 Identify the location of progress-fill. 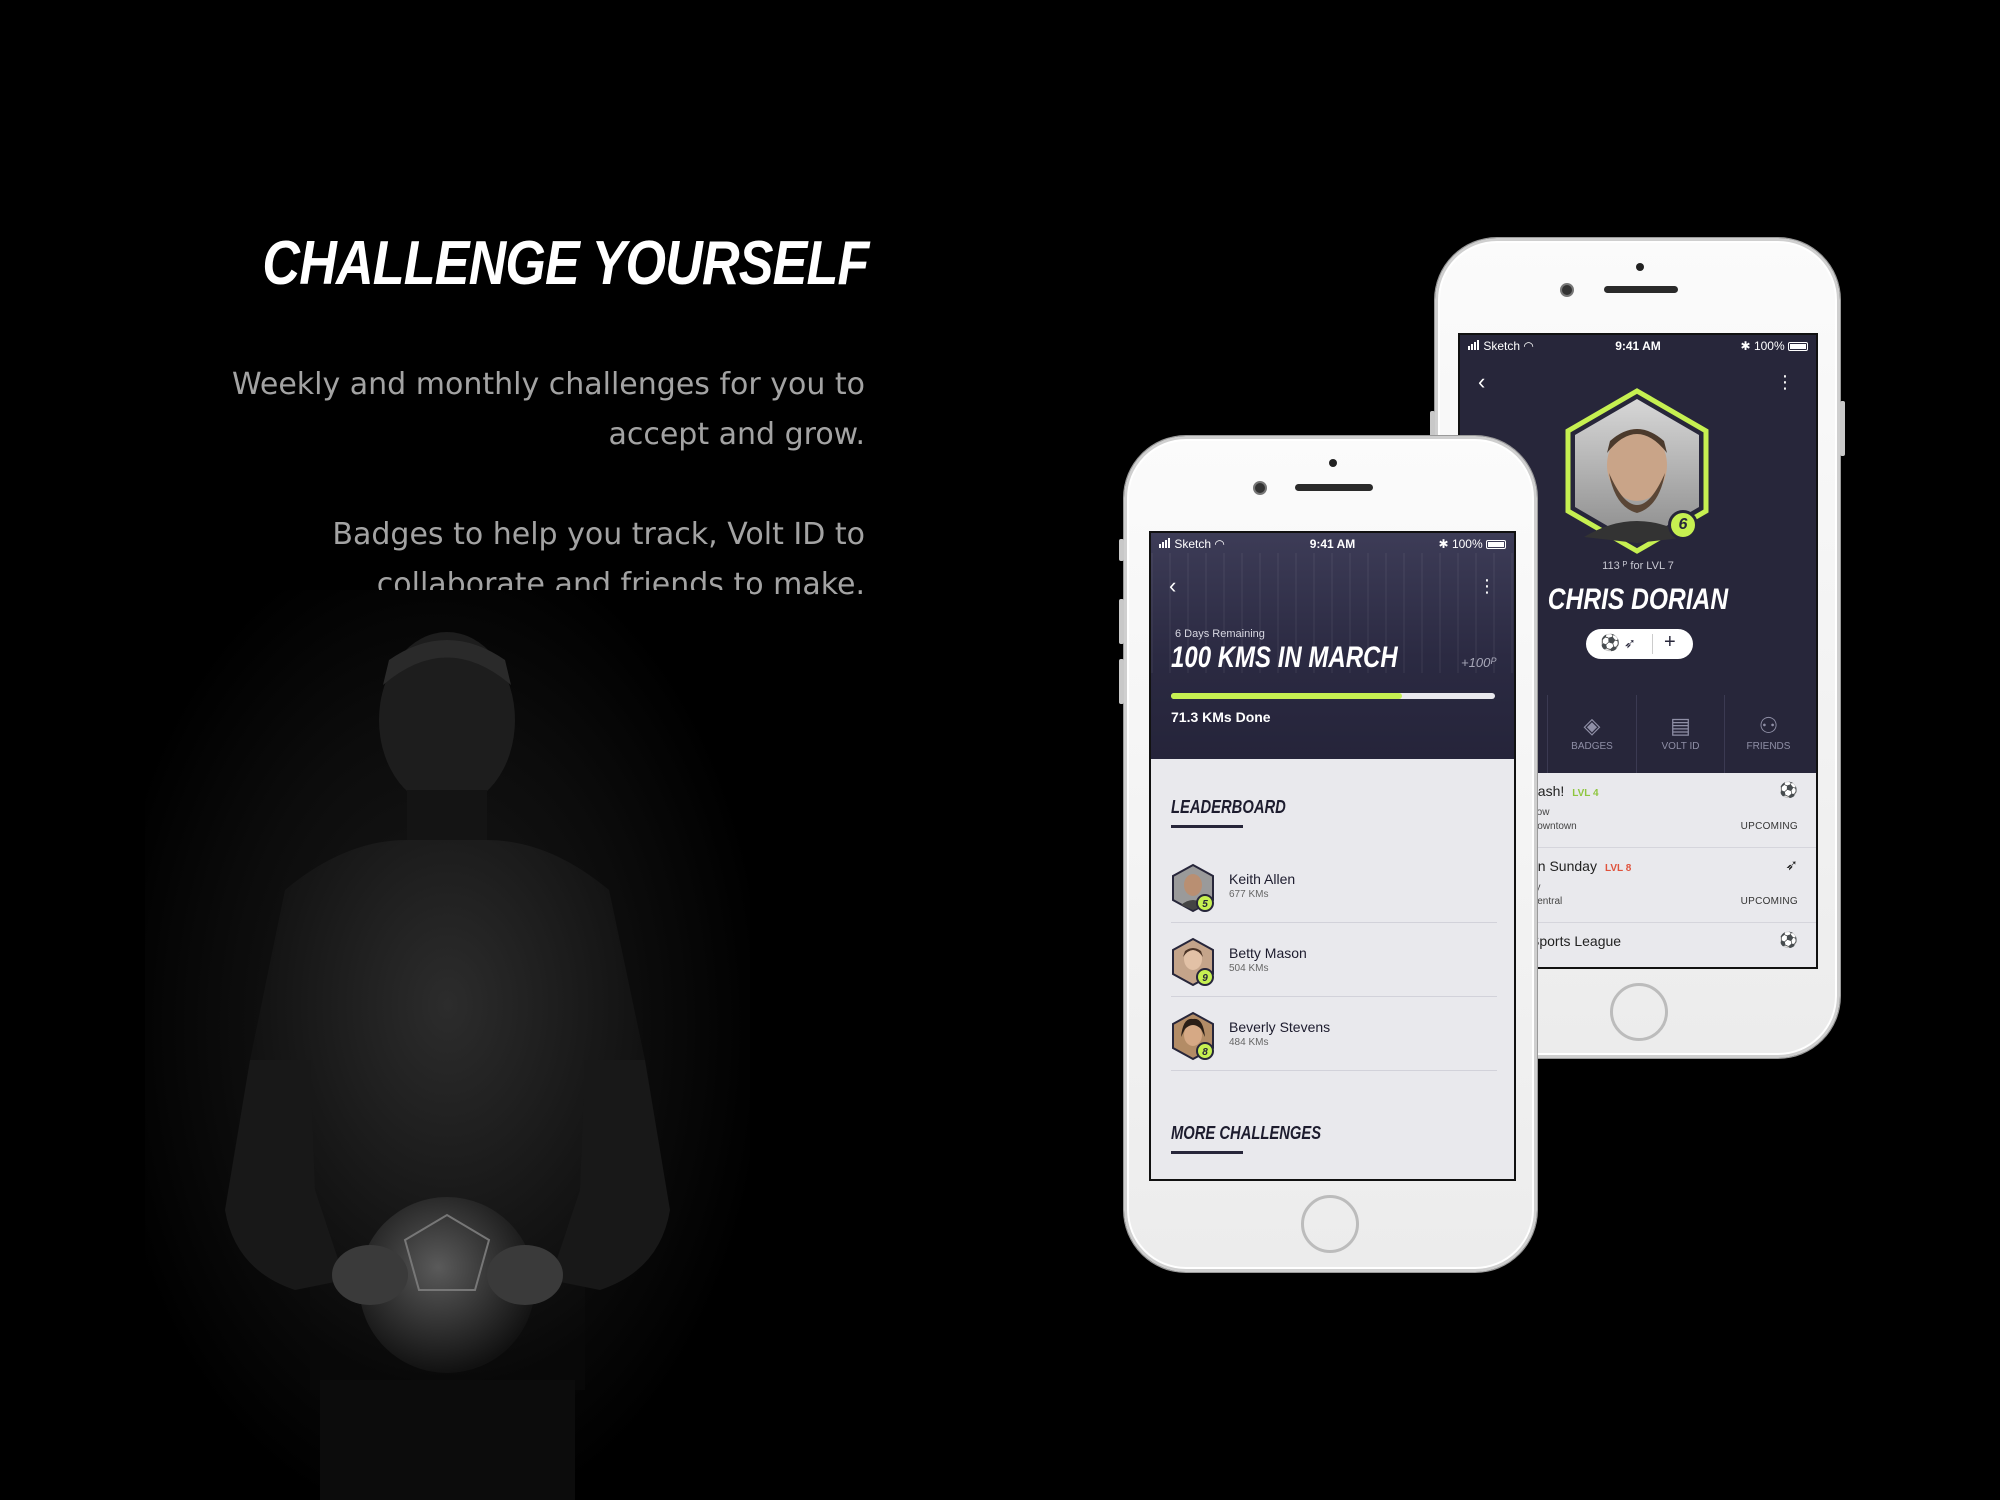
(1286, 696).